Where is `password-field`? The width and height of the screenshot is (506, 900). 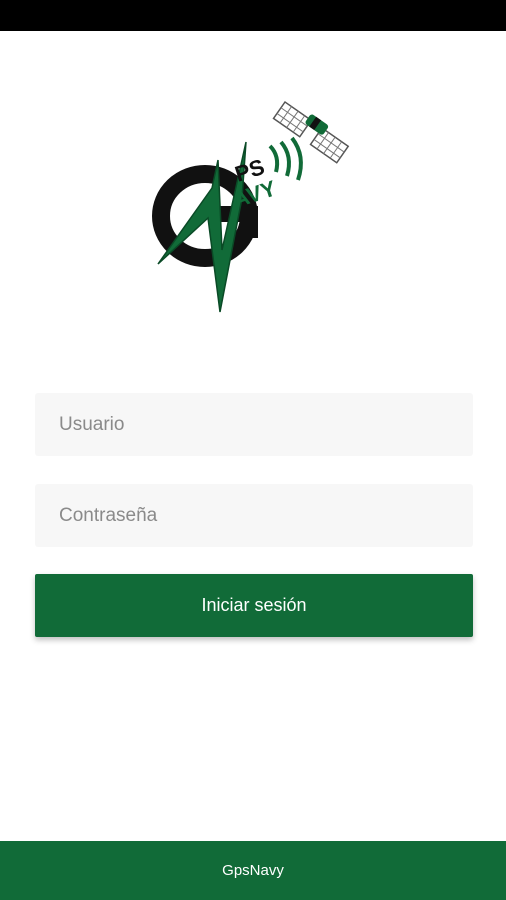 password-field is located at coordinates (254, 515).